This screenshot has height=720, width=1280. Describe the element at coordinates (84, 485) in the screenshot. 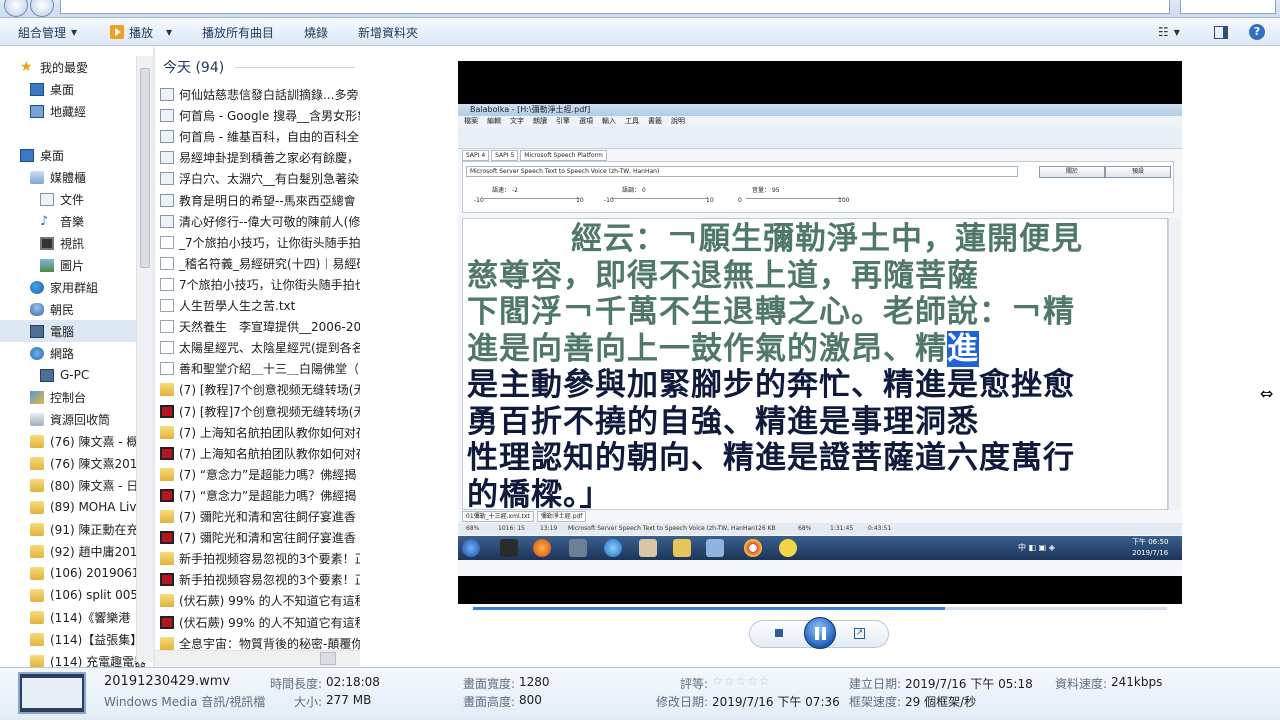

I see `sidebar-folder: (80) 陳文熹 - 日` at that location.